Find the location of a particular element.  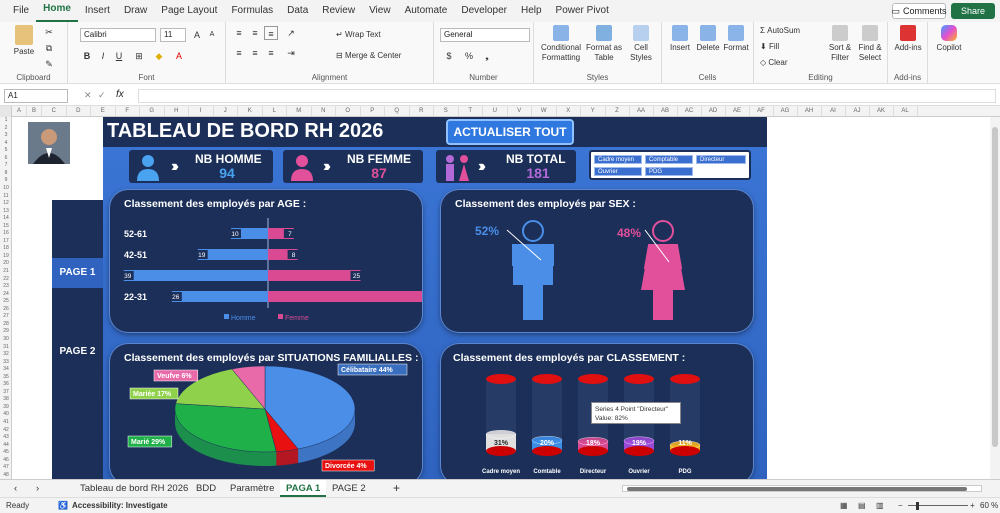

zoom-level: 60 % is located at coordinates (989, 505).